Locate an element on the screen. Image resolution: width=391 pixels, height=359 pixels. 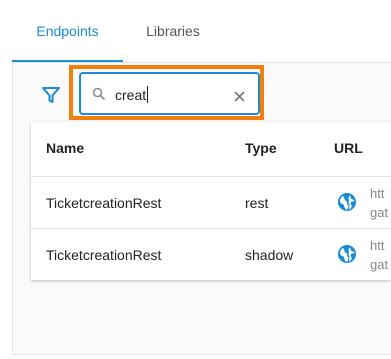
column-header-url: URL is located at coordinates (348, 148).